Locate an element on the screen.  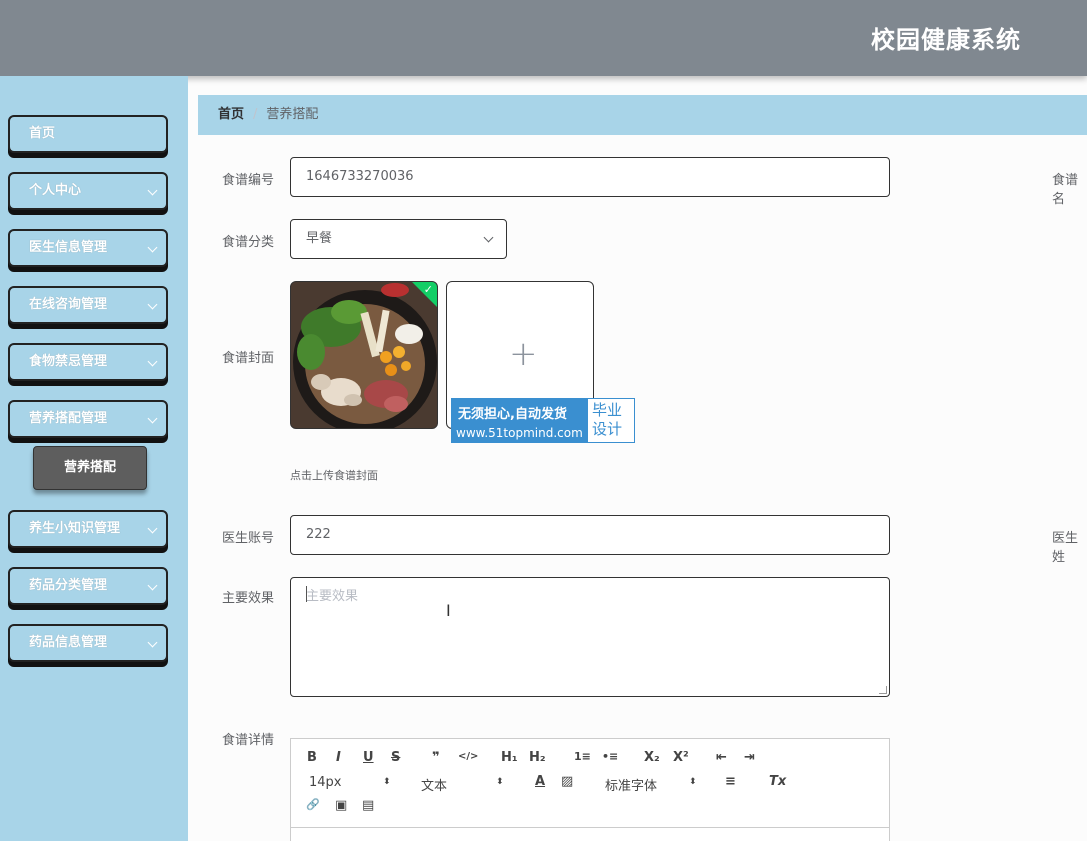
sidebar-item-nutrition: 营养搭配管理 is located at coordinates (88, 419).